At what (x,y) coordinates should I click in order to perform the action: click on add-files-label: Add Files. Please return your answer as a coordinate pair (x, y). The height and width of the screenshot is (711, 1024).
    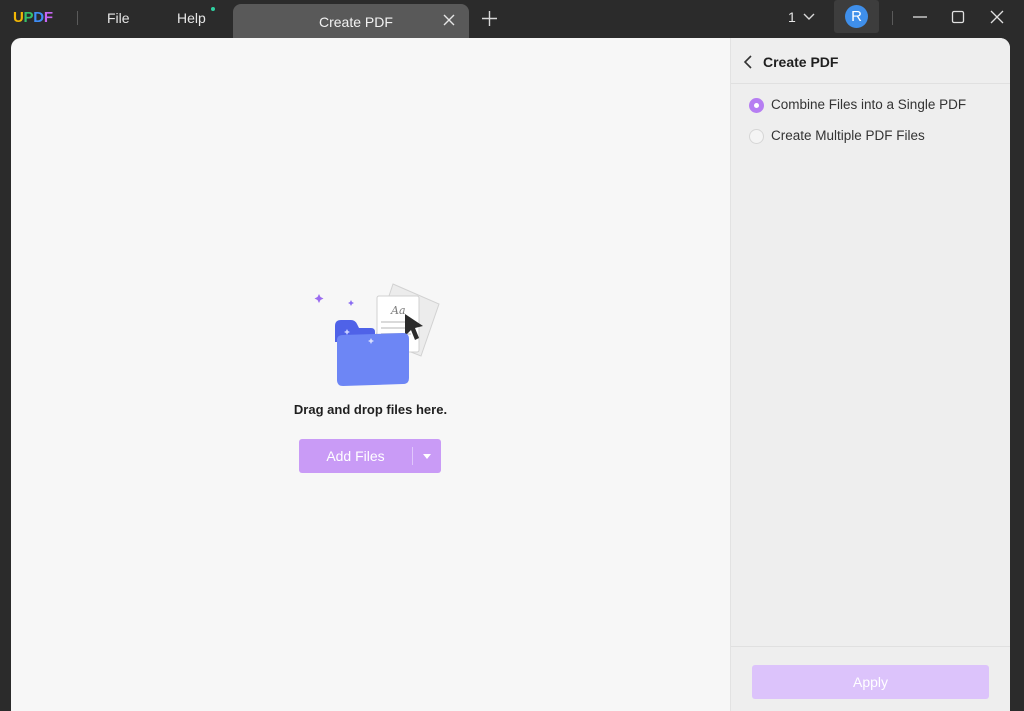
    Looking at the image, I should click on (355, 456).